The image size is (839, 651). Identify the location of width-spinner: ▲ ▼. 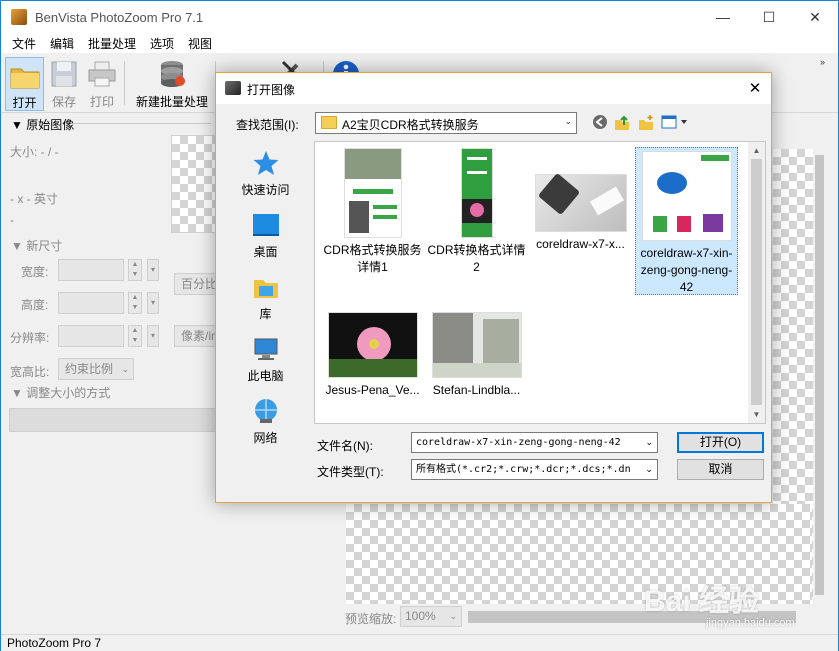
(135, 270).